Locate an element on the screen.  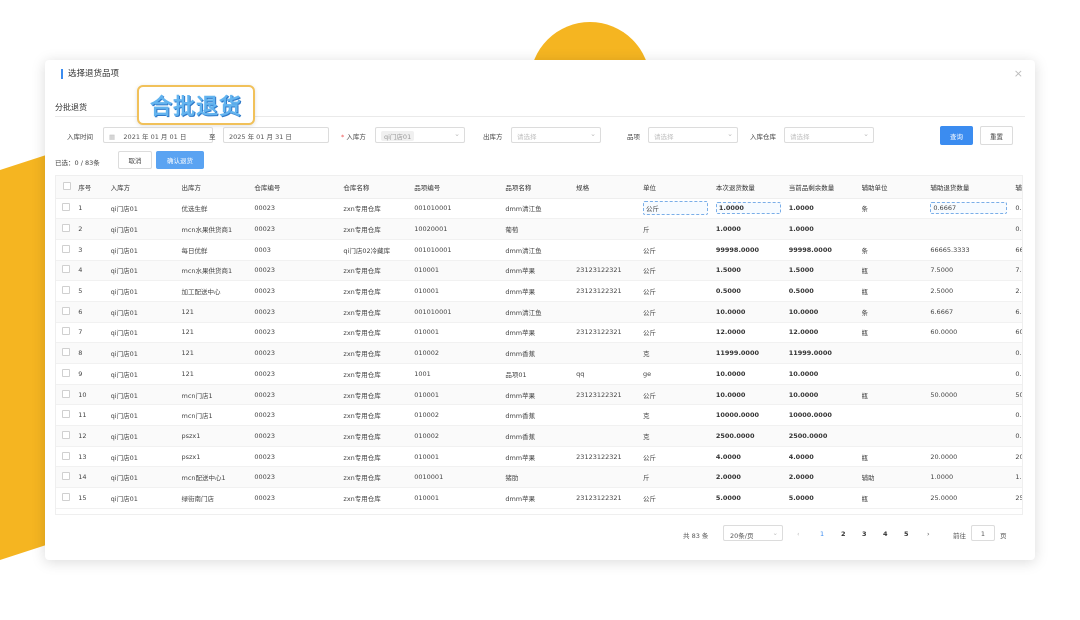
select-all-checkbox is located at coordinates (67, 187).